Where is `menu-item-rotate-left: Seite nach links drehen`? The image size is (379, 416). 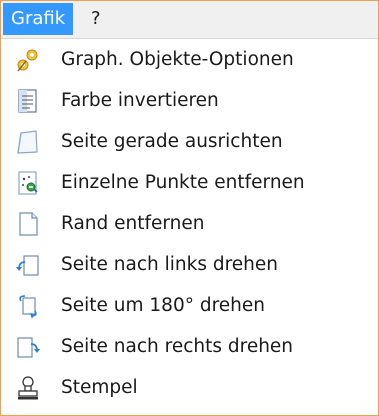
menu-item-rotate-left: Seite nach links drehen is located at coordinates (189, 264).